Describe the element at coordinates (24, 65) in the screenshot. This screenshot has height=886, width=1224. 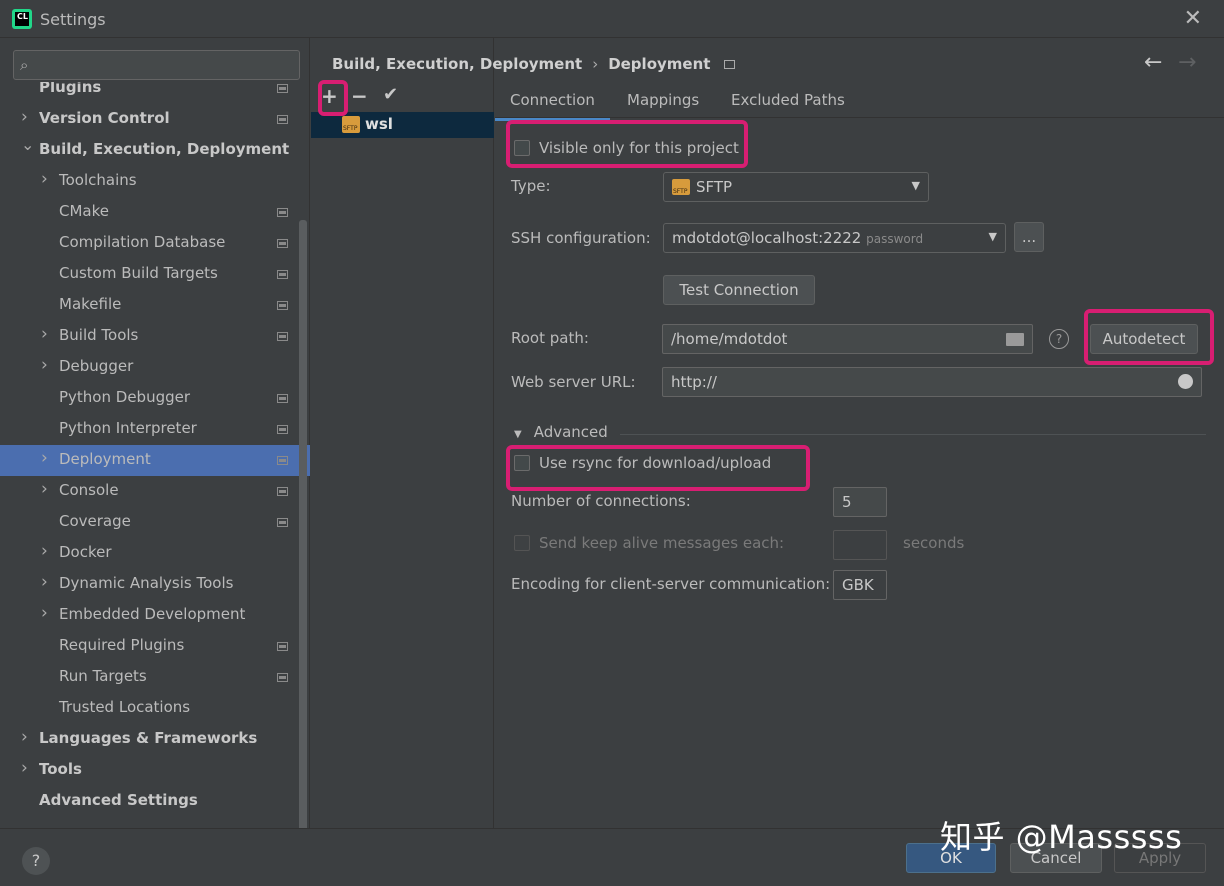
I see `search-icon: ⌕` at that location.